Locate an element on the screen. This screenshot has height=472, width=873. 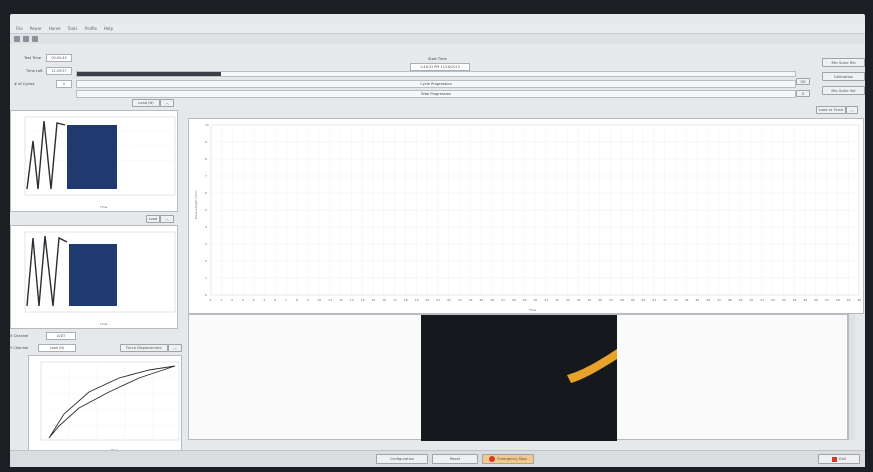
position-trace-dense is located at coordinates (93, 275).